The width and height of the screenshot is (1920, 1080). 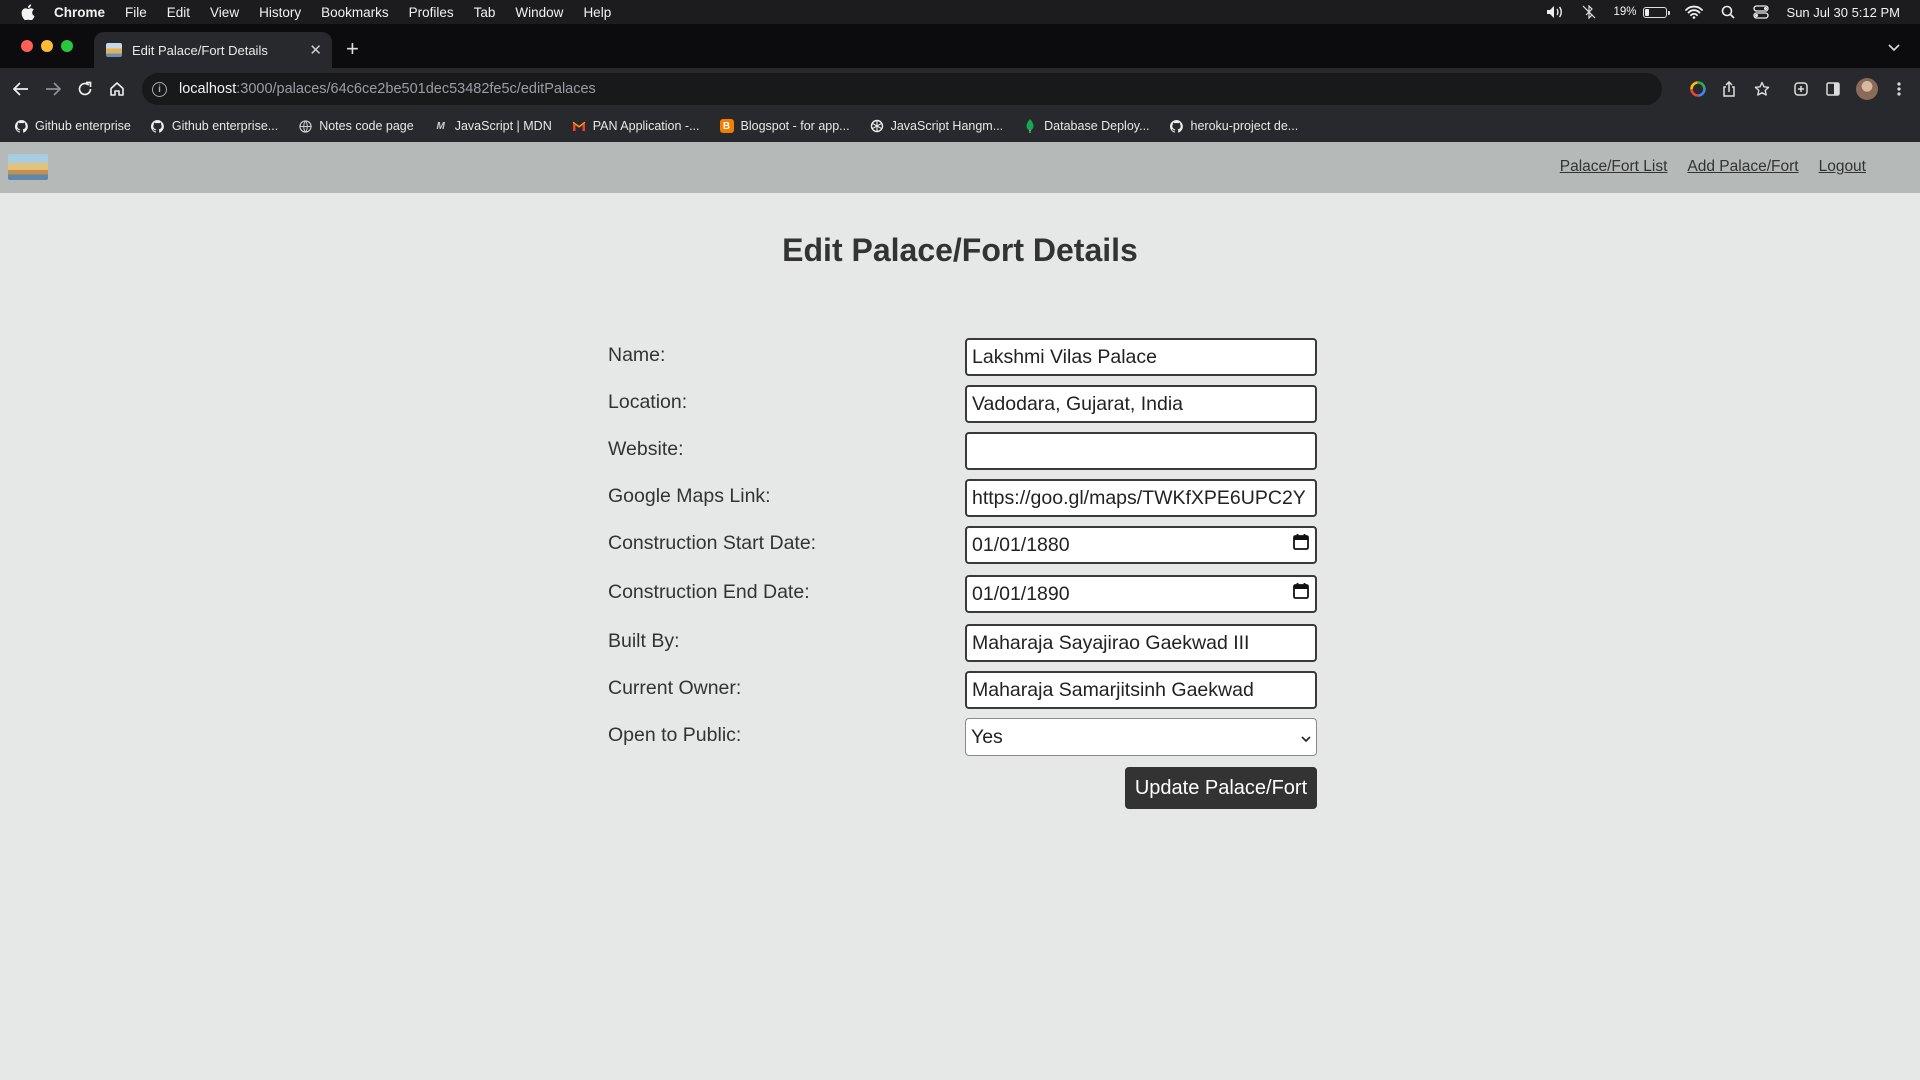 I want to click on tab-search-chevron-icon, so click(x=1894, y=48).